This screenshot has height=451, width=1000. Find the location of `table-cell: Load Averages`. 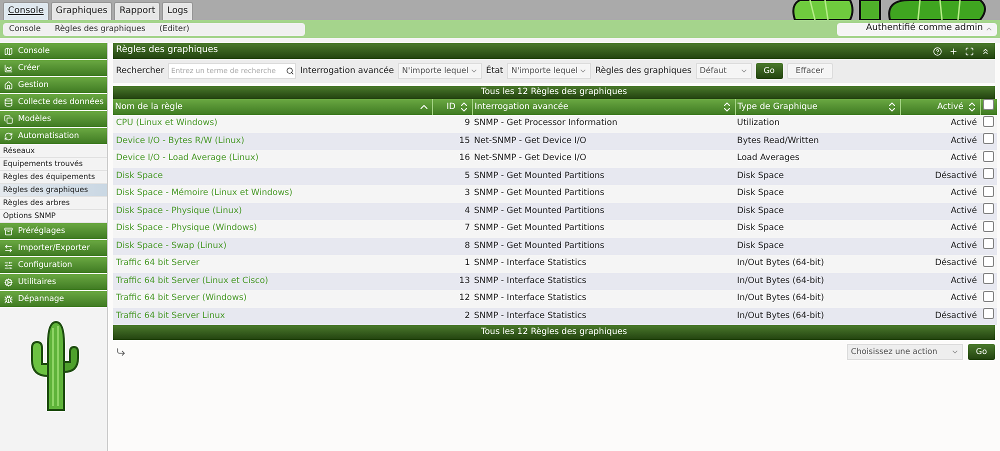

table-cell: Load Averages is located at coordinates (768, 158).